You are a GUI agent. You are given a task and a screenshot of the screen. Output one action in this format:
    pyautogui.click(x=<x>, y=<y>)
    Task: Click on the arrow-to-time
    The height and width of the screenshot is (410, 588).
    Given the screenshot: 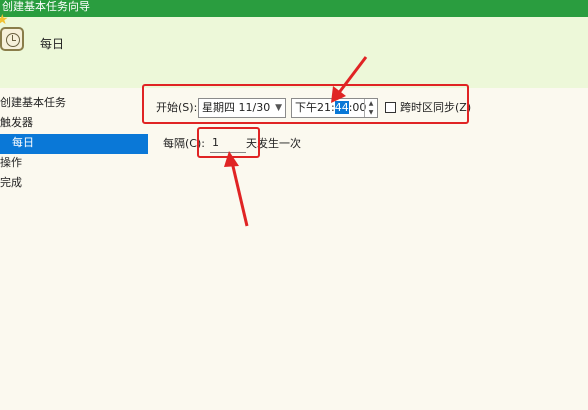 What is the action you would take?
    pyautogui.click(x=349, y=79)
    